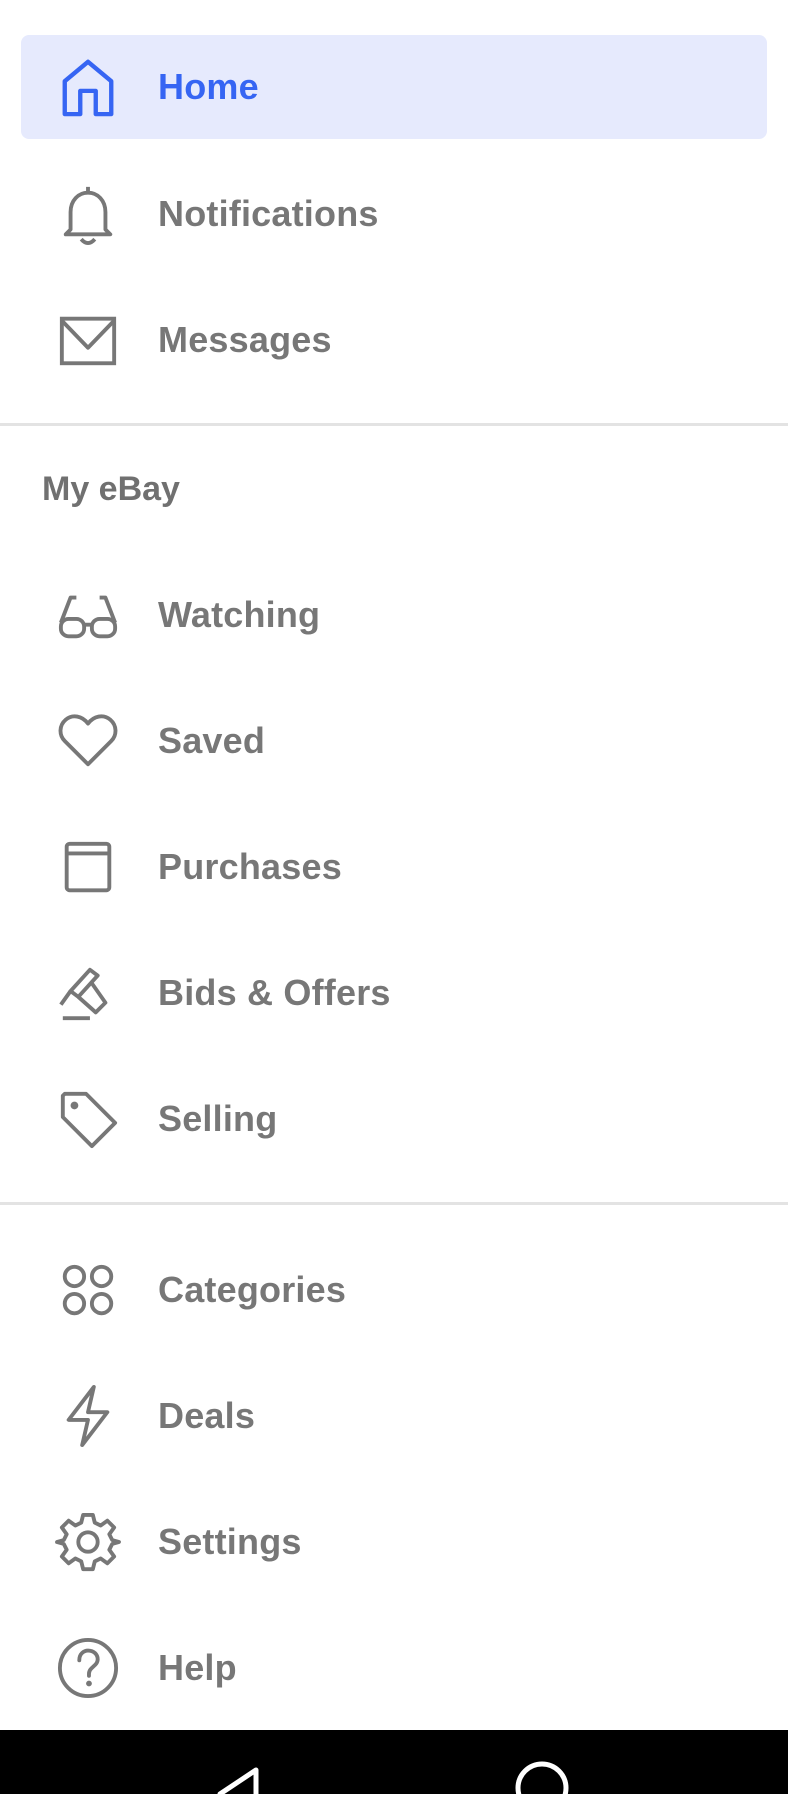  I want to click on nav-item-purchases: Purchases, so click(394, 867).